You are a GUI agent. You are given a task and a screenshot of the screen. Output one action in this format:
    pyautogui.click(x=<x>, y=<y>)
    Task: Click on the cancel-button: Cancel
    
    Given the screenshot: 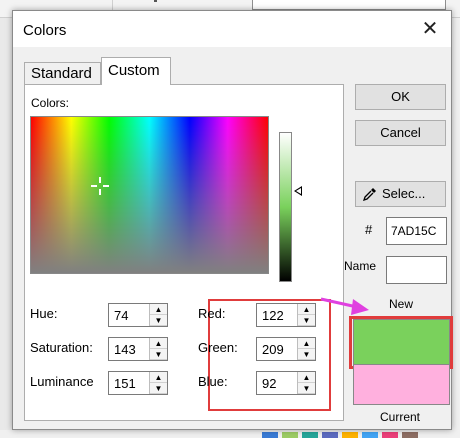 What is the action you would take?
    pyautogui.click(x=400, y=133)
    